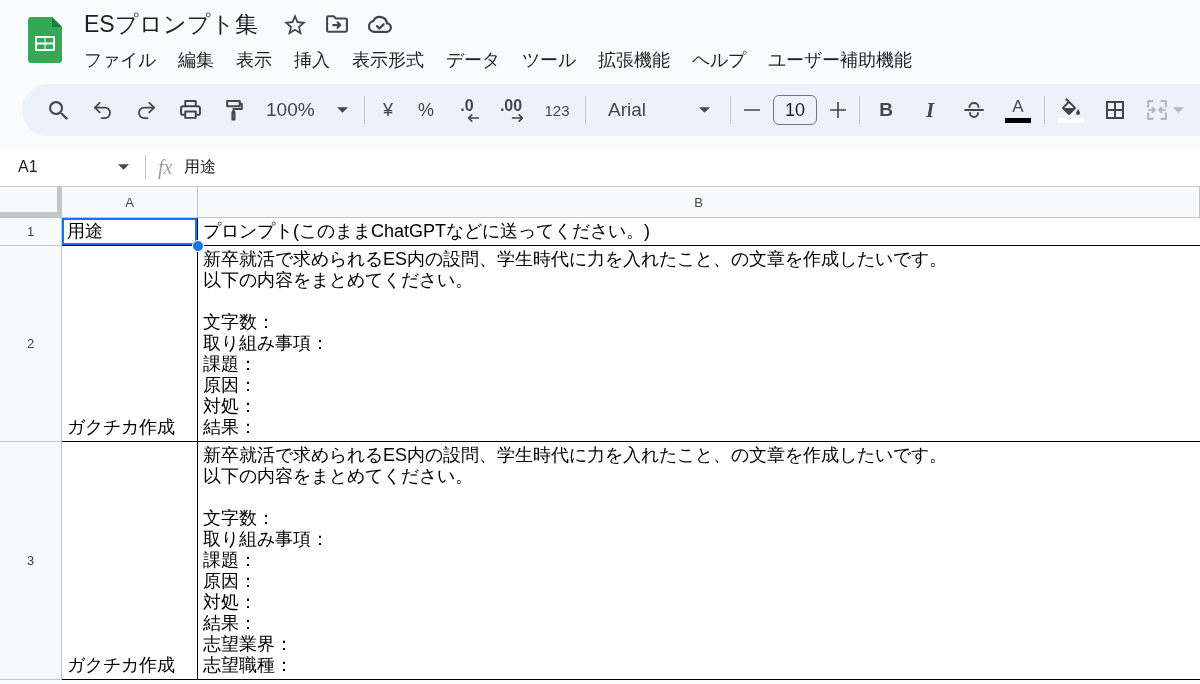 The width and height of the screenshot is (1200, 684). What do you see at coordinates (294, 24) in the screenshot?
I see `star-icon` at bounding box center [294, 24].